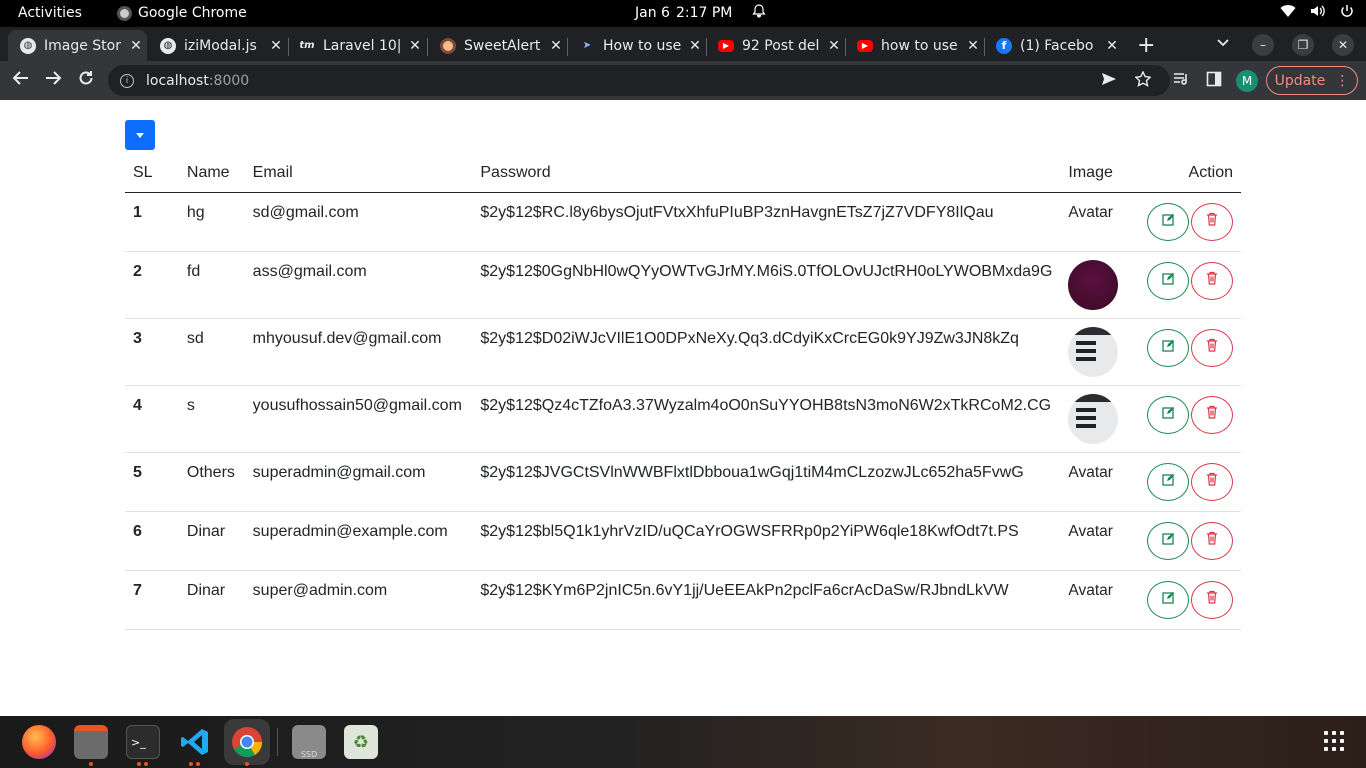 The width and height of the screenshot is (1366, 768). What do you see at coordinates (152, 222) in the screenshot?
I see `cell-sl: 1` at bounding box center [152, 222].